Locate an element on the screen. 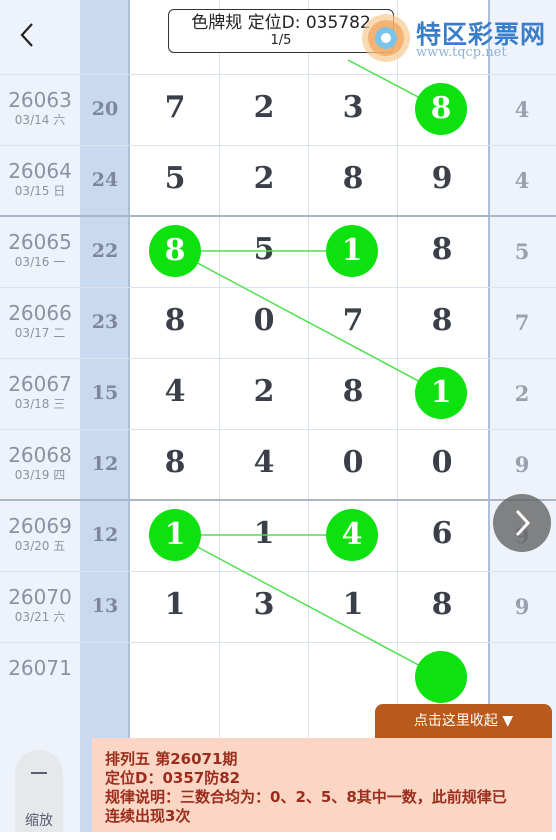 Image resolution: width=556 pixels, height=840 pixels. issue-number: 26065 is located at coordinates (40, 242).